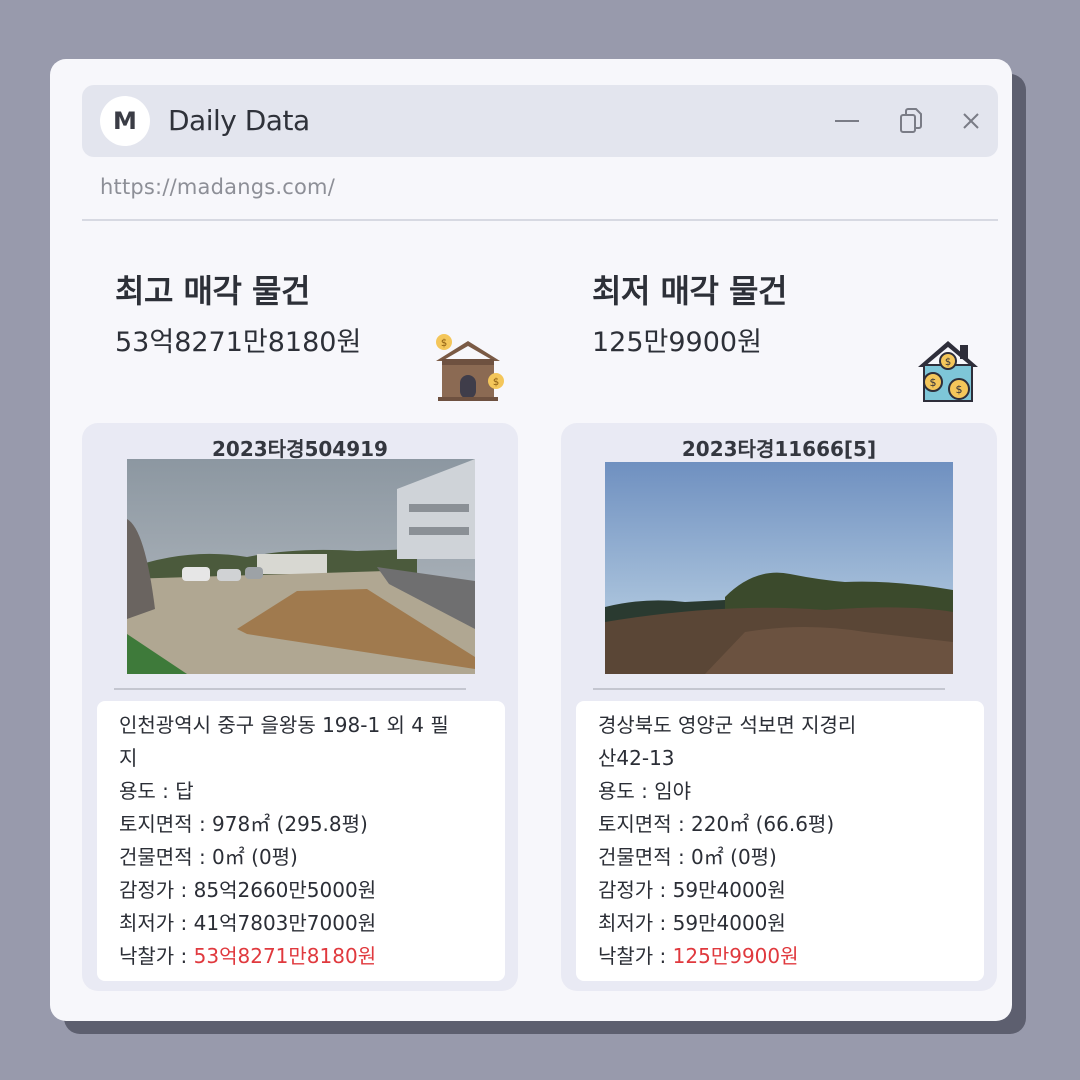 The height and width of the screenshot is (1080, 1080). I want to click on highest-amount: 53억8271만8180원, so click(238, 342).